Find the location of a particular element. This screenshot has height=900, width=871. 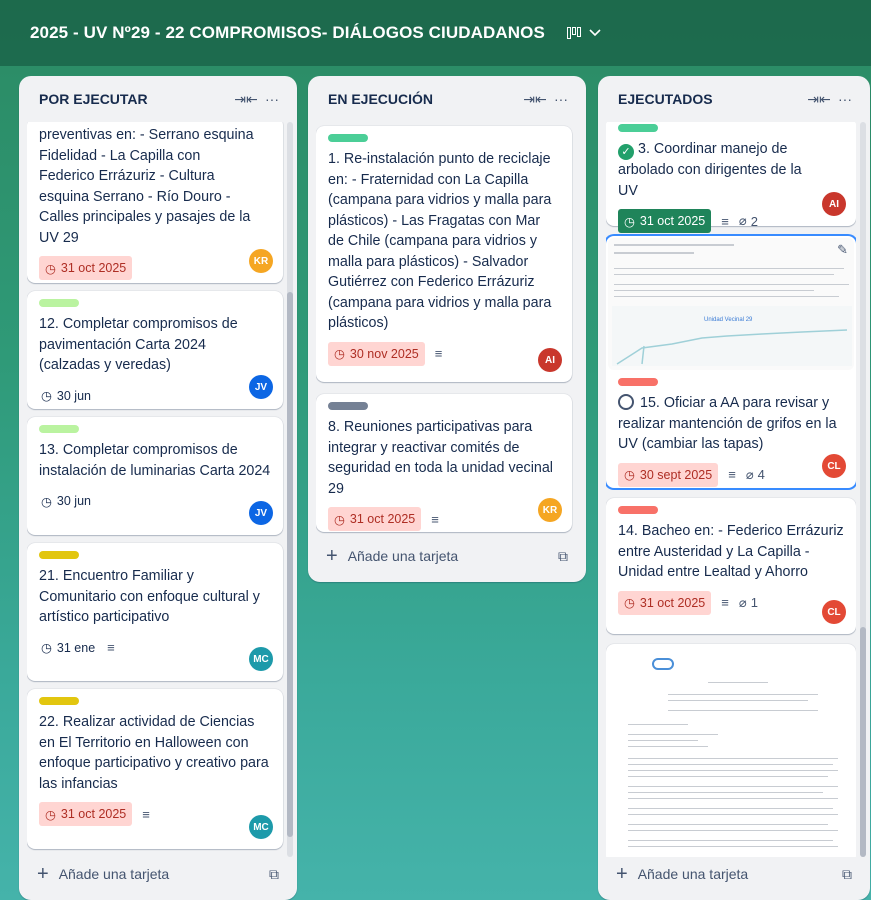

edit-icon: ✎ is located at coordinates (842, 250).